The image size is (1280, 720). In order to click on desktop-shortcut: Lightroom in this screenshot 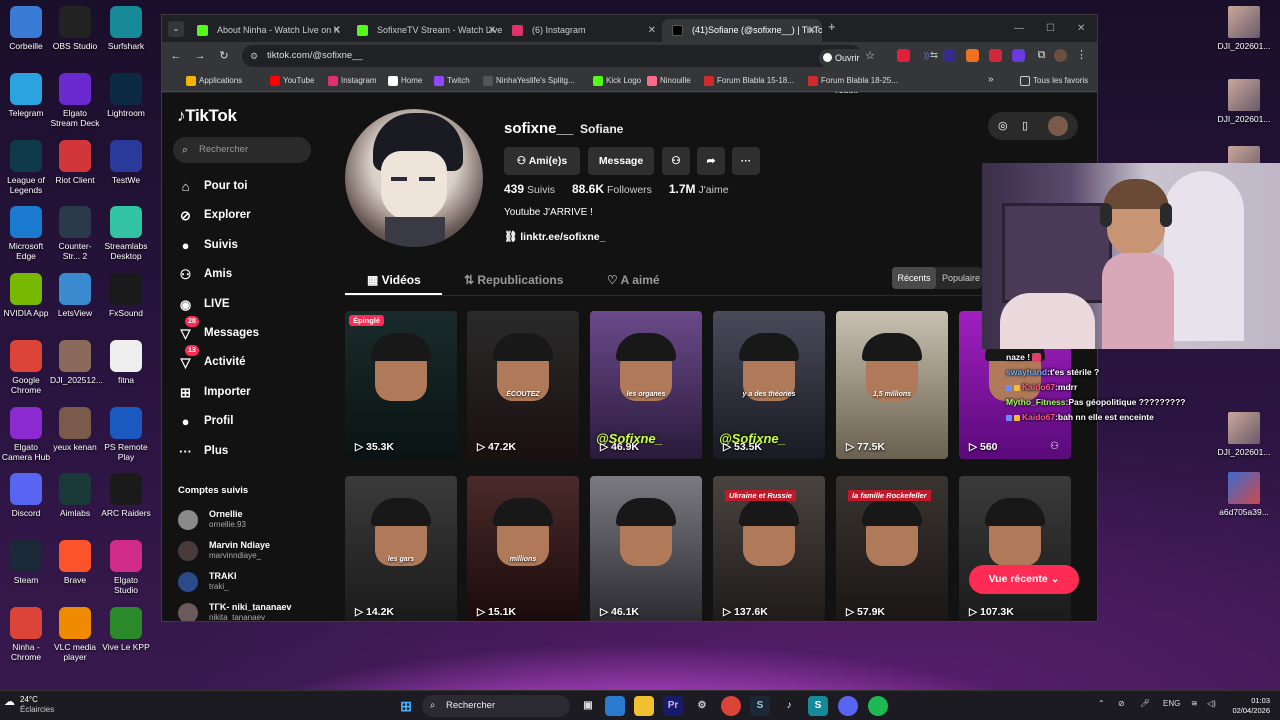, I will do `click(126, 95)`.